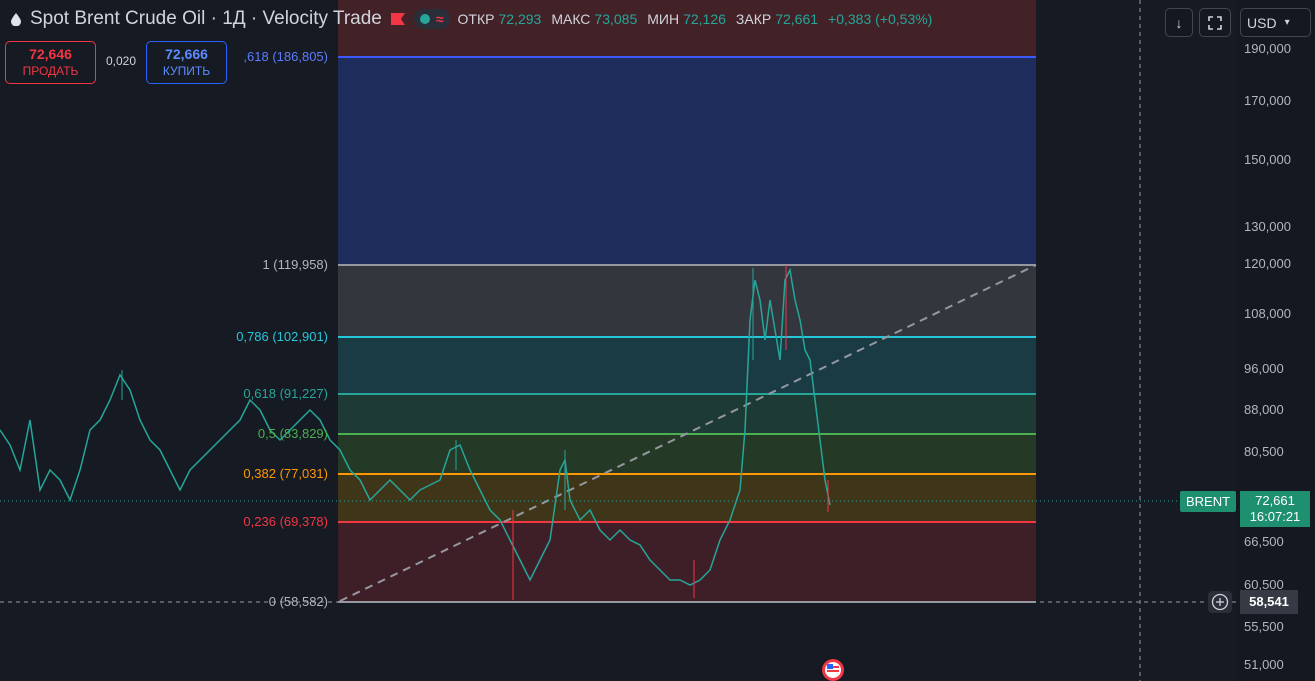  What do you see at coordinates (704, 19) in the screenshot?
I see `ohlc-low-value: 72,126` at bounding box center [704, 19].